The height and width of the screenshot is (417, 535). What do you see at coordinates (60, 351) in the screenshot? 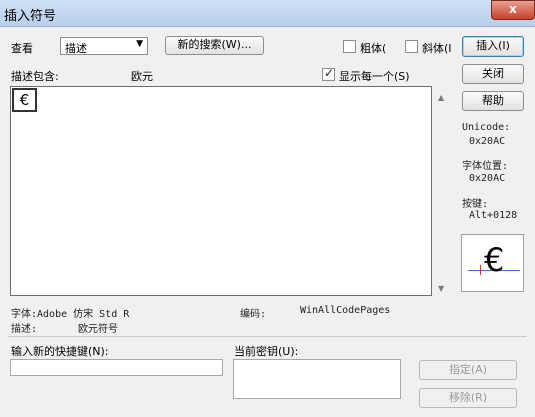
I see `new-shortcut-label: 输入新的快捷键(N):` at bounding box center [60, 351].